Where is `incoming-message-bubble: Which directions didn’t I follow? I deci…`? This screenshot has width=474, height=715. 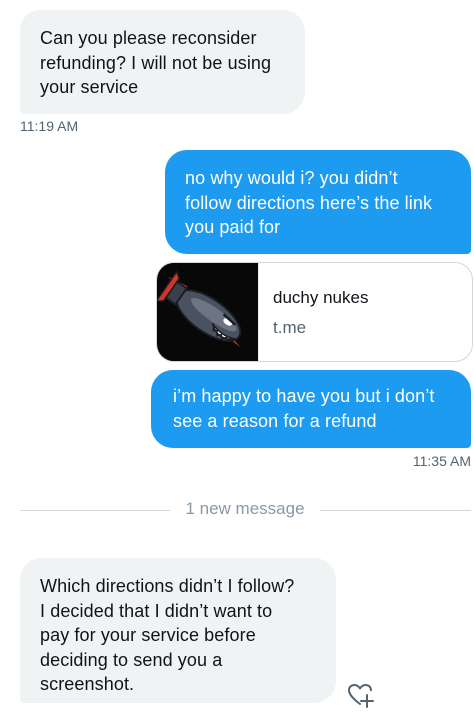 incoming-message-bubble: Which directions didn’t I follow? I deci… is located at coordinates (178, 630).